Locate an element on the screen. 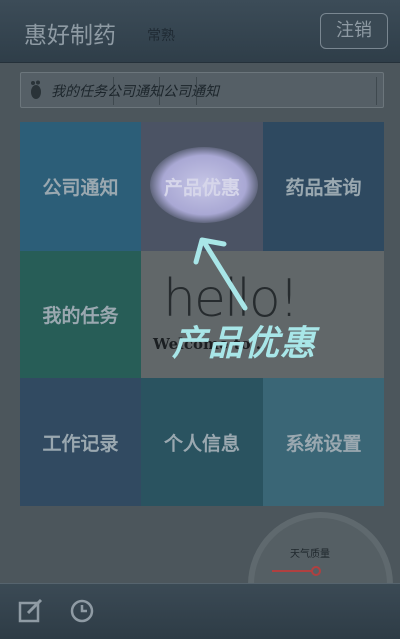 The width and height of the screenshot is (400, 639). tile-label: 药品查询 is located at coordinates (323, 188).